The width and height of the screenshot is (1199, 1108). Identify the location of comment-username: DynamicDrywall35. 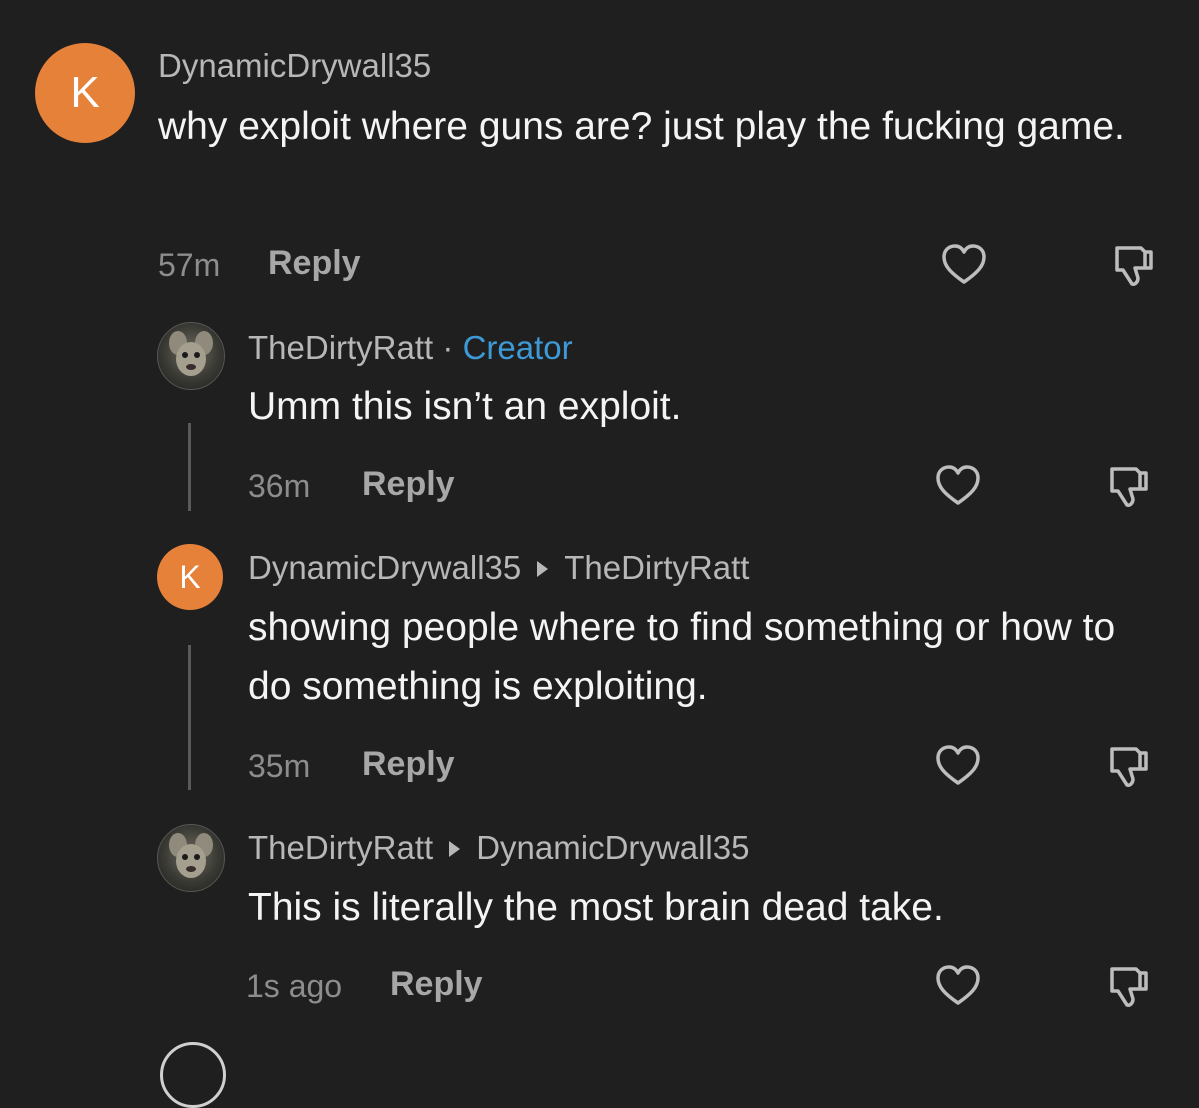
(294, 66).